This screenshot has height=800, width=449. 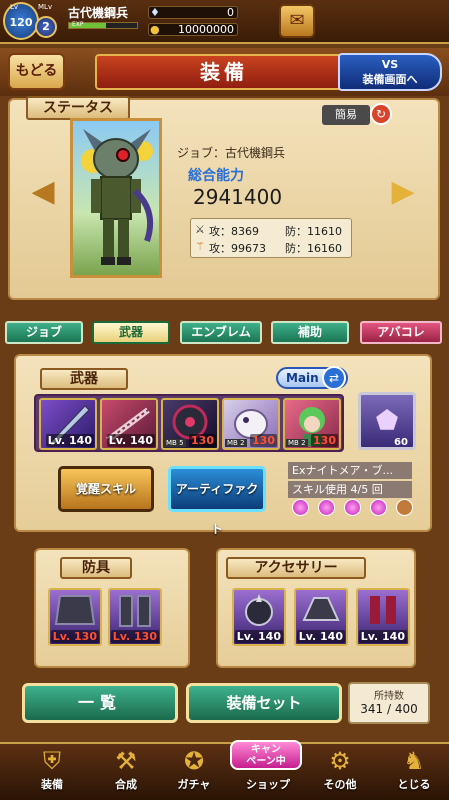 I want to click on nav-other: ⚙ その他, so click(x=340, y=772).